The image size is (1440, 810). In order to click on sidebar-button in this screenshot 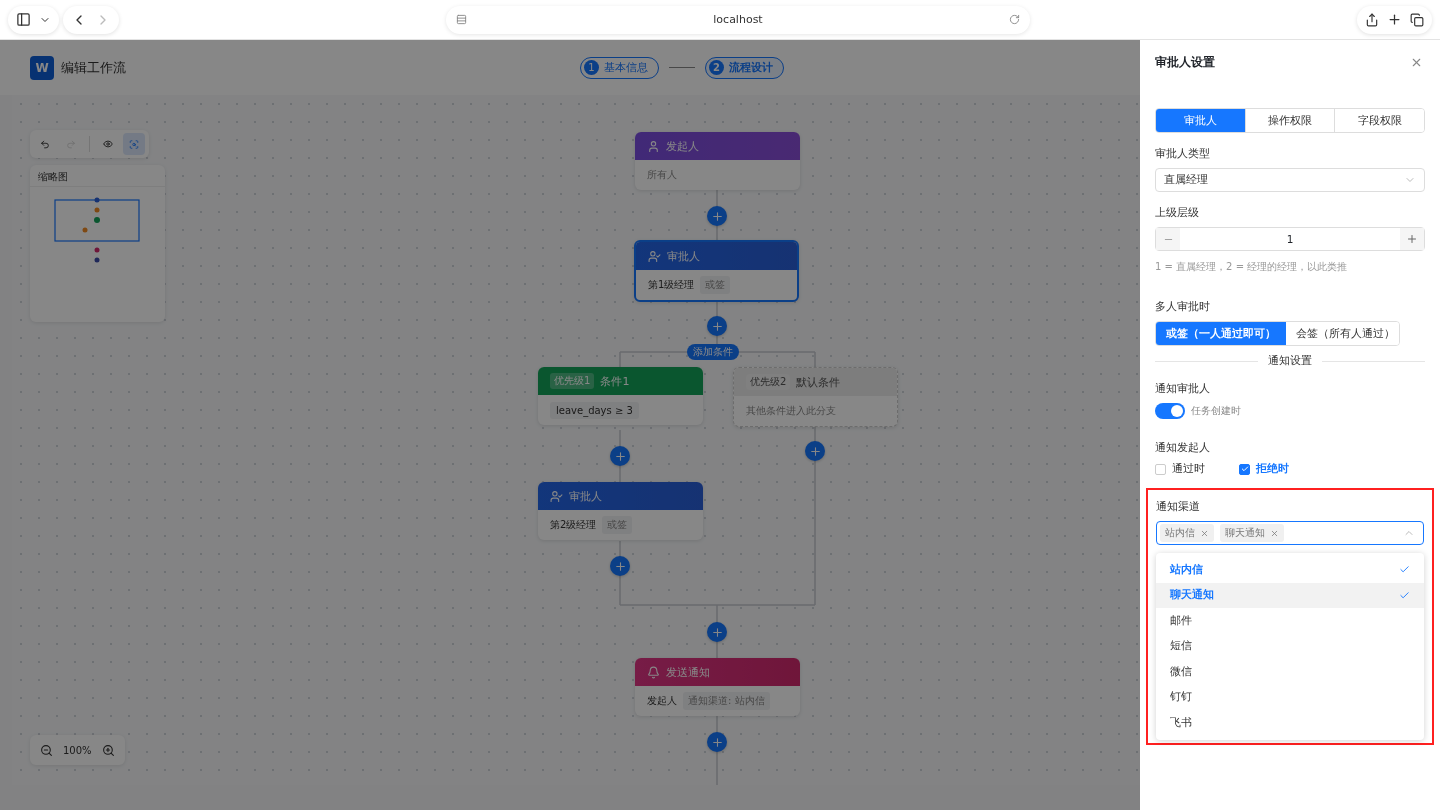, I will do `click(23, 19)`.